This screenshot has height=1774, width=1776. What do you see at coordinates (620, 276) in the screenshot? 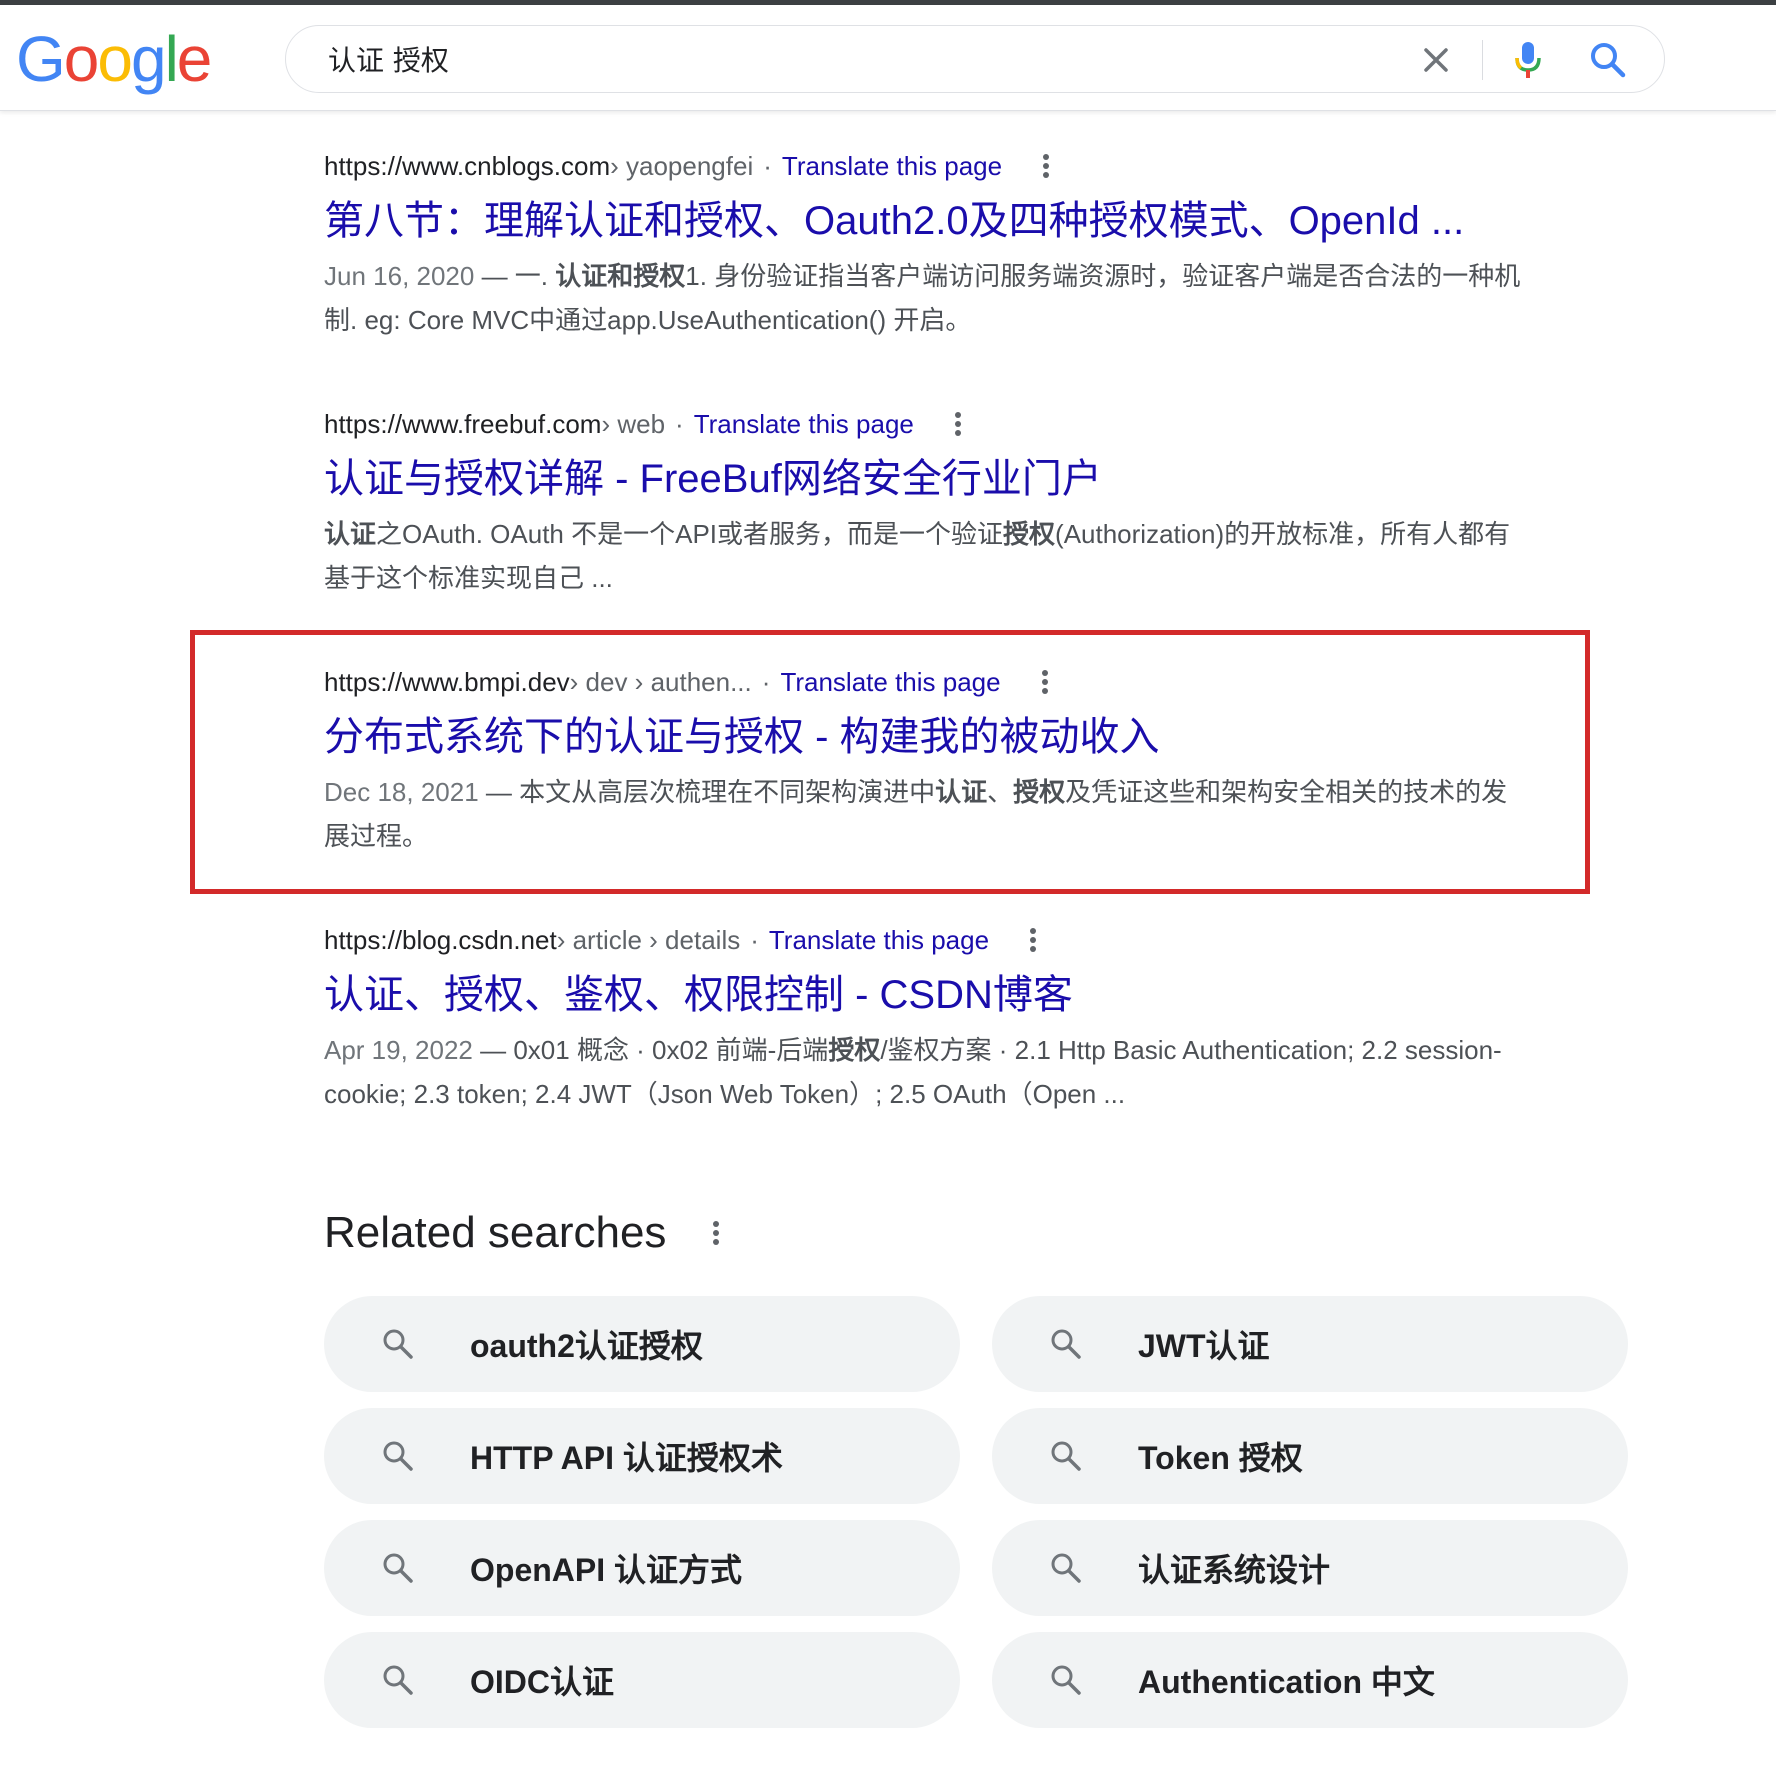
I see `snippet-keyword: 认证和授权` at bounding box center [620, 276].